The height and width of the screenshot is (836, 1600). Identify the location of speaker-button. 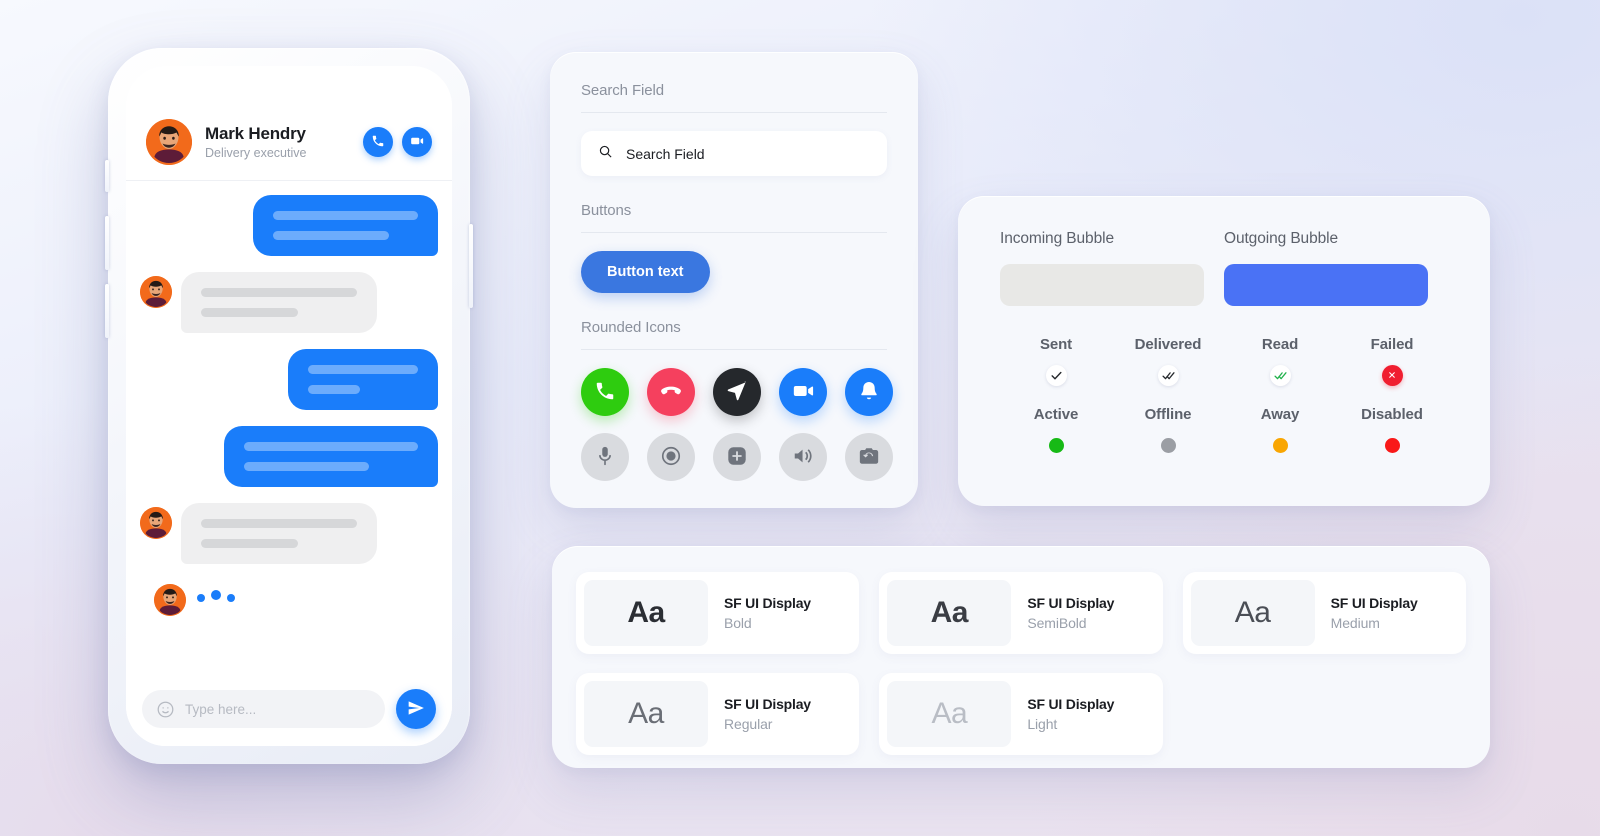
(803, 457).